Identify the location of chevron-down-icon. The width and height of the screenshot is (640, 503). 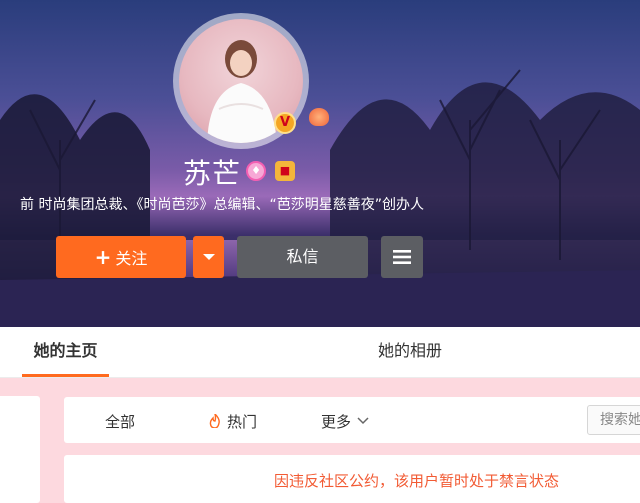
(363, 421).